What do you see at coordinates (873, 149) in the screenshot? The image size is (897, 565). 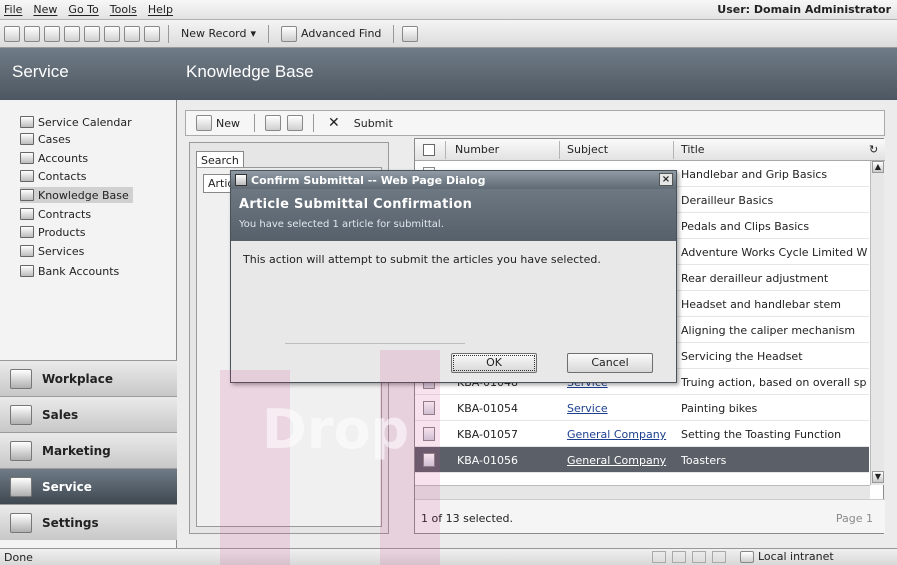 I see `refresh-grid-icon: ↻` at bounding box center [873, 149].